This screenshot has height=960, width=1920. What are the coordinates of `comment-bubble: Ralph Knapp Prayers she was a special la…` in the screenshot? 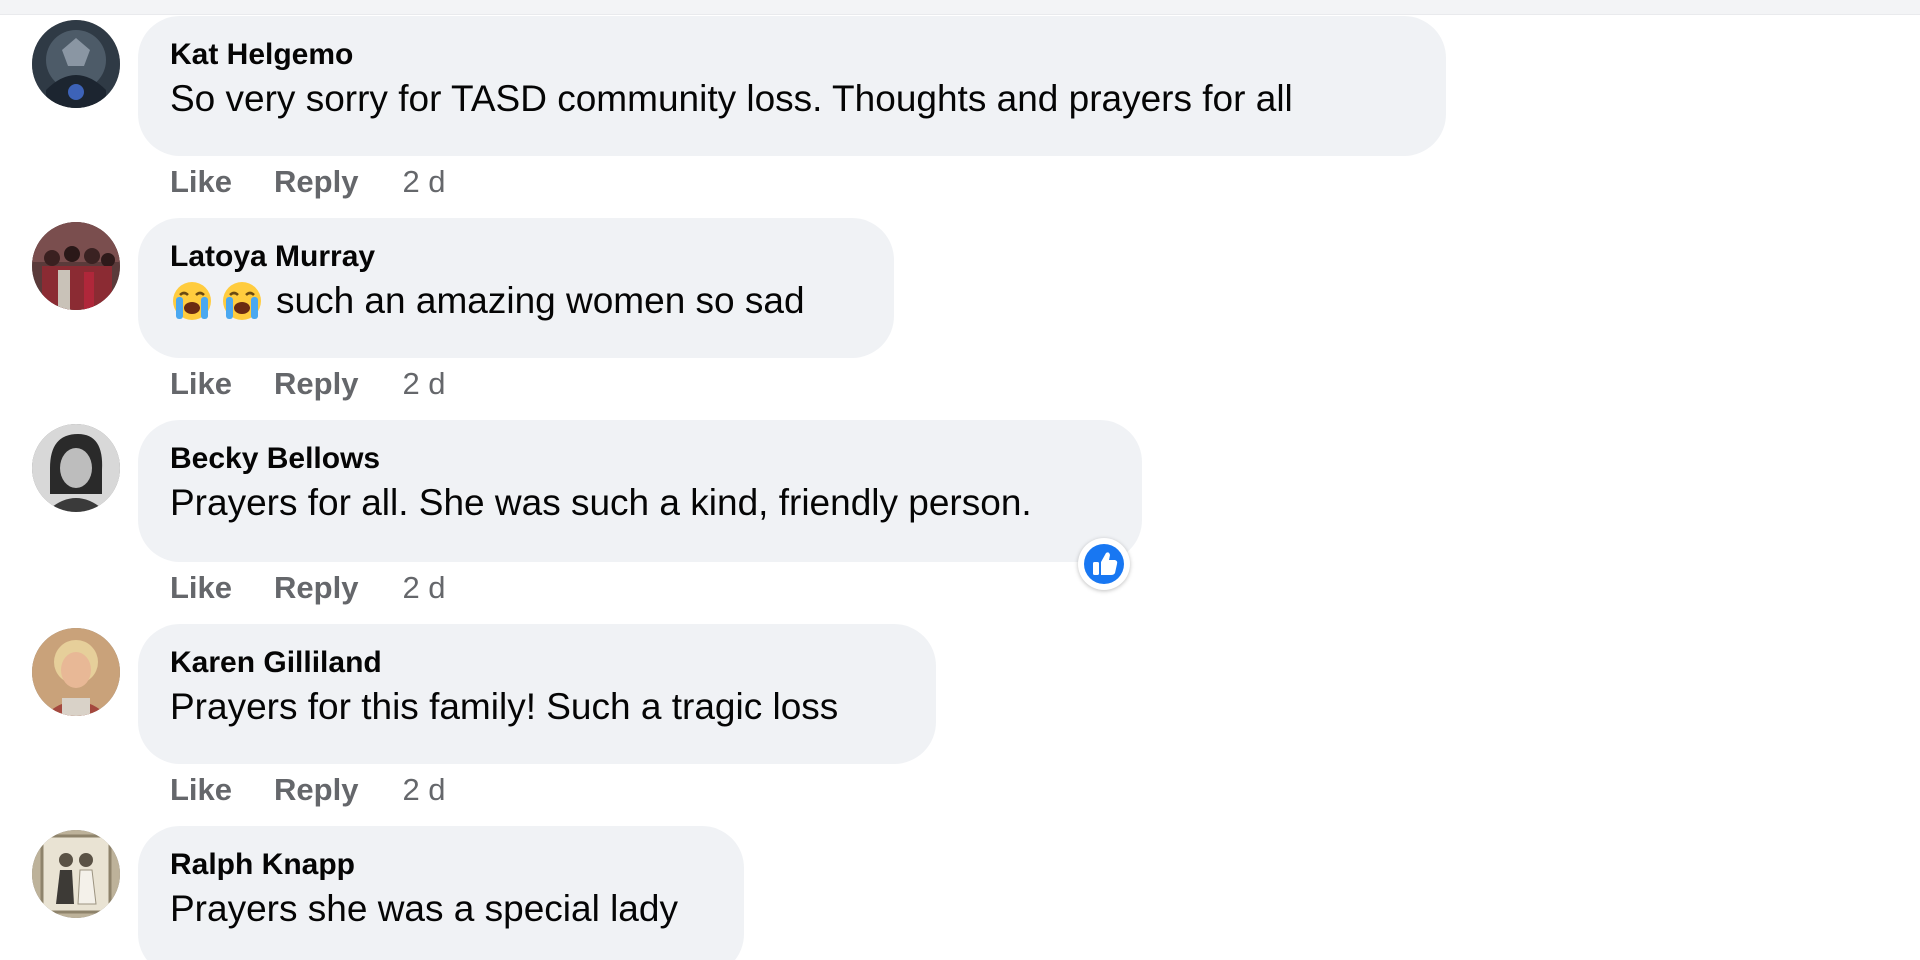 It's located at (441, 893).